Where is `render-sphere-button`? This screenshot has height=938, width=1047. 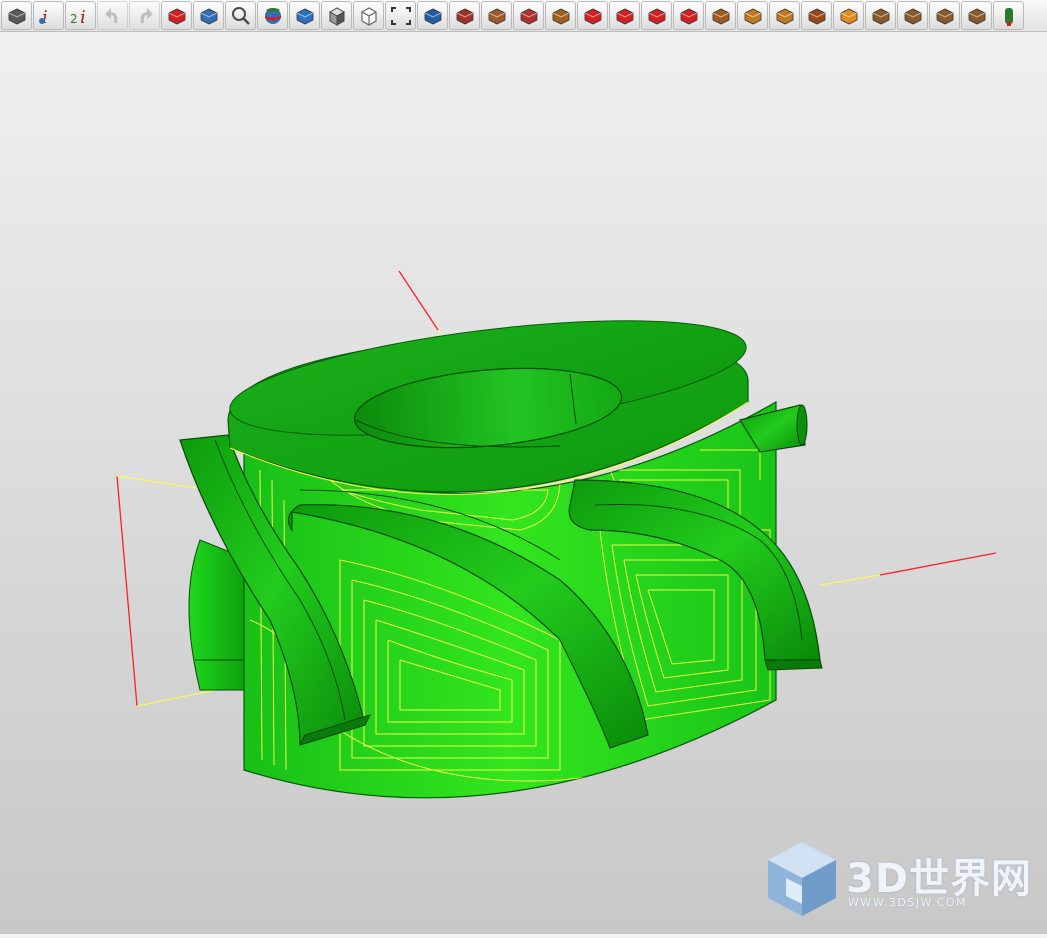 render-sphere-button is located at coordinates (272, 15).